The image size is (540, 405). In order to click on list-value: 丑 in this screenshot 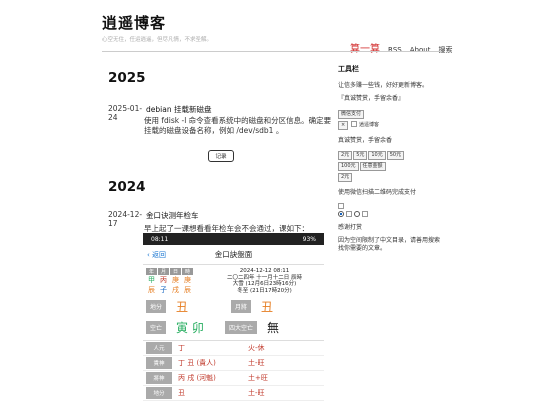, I will do `click(181, 393)`.